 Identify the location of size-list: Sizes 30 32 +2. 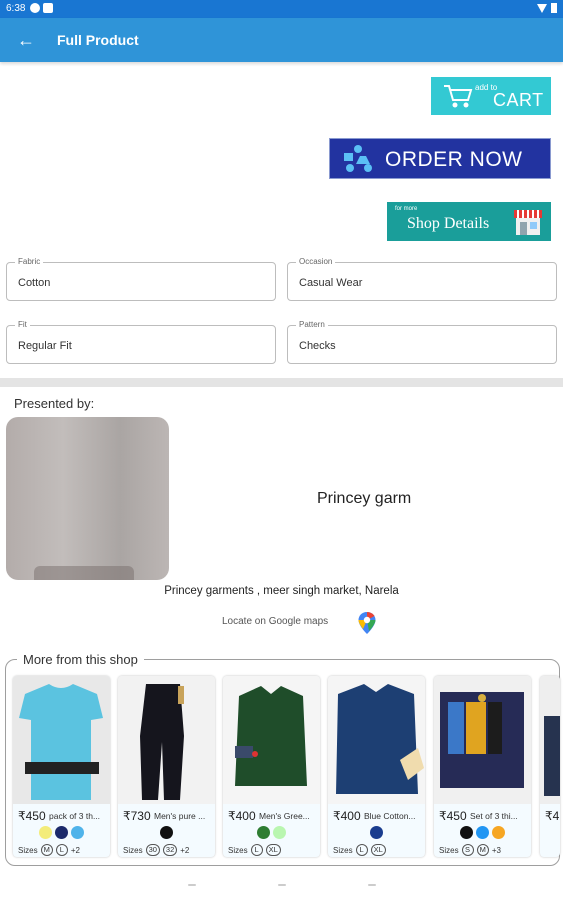
(156, 850).